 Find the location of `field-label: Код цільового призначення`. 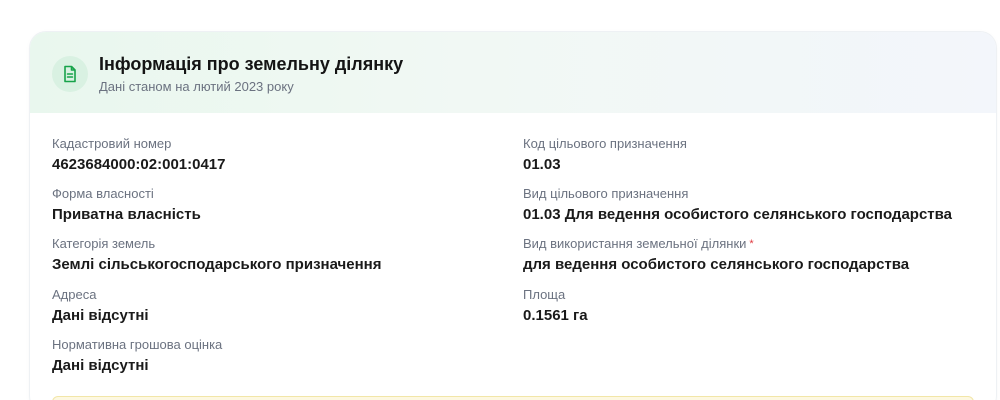

field-label: Код цільового призначення is located at coordinates (605, 143).